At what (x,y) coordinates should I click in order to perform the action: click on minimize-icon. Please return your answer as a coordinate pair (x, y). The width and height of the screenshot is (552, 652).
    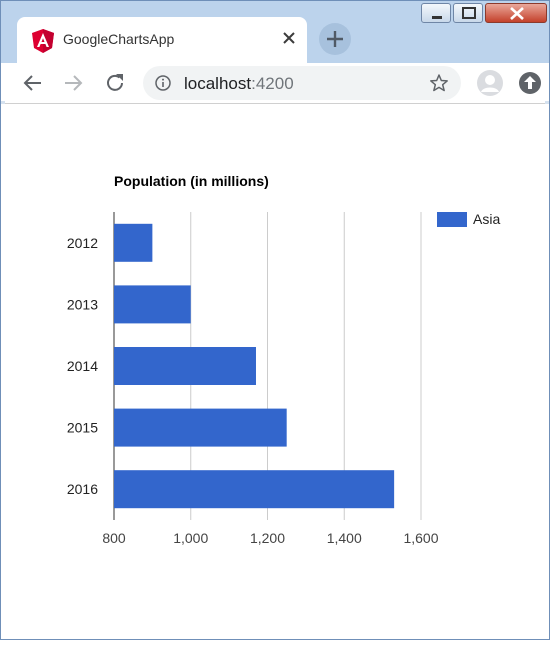
    Looking at the image, I should click on (437, 17).